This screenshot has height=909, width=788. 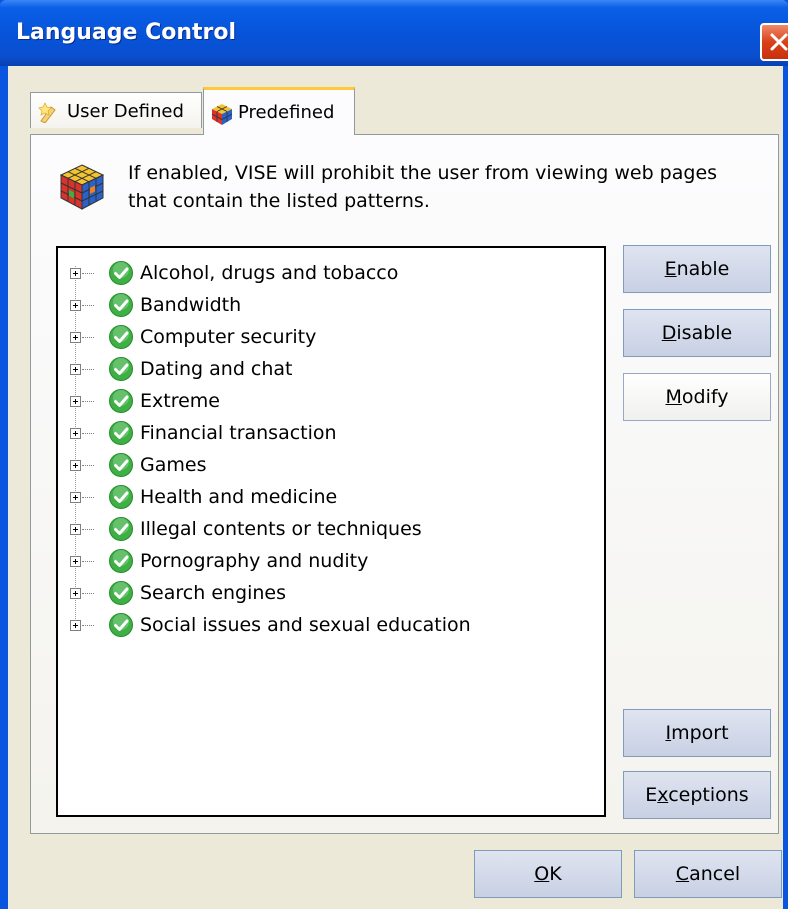 What do you see at coordinates (269, 273) in the screenshot?
I see `tree-item-label: Alcohol, drugs and tobacco` at bounding box center [269, 273].